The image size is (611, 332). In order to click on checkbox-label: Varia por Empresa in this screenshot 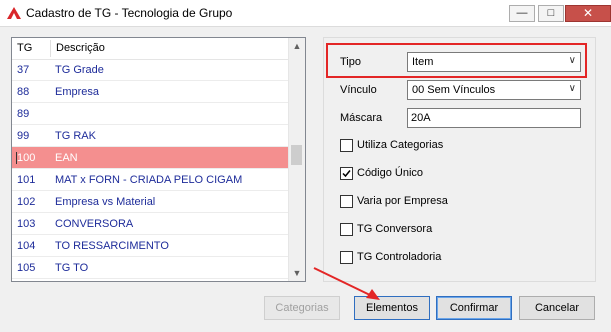, I will do `click(402, 201)`.